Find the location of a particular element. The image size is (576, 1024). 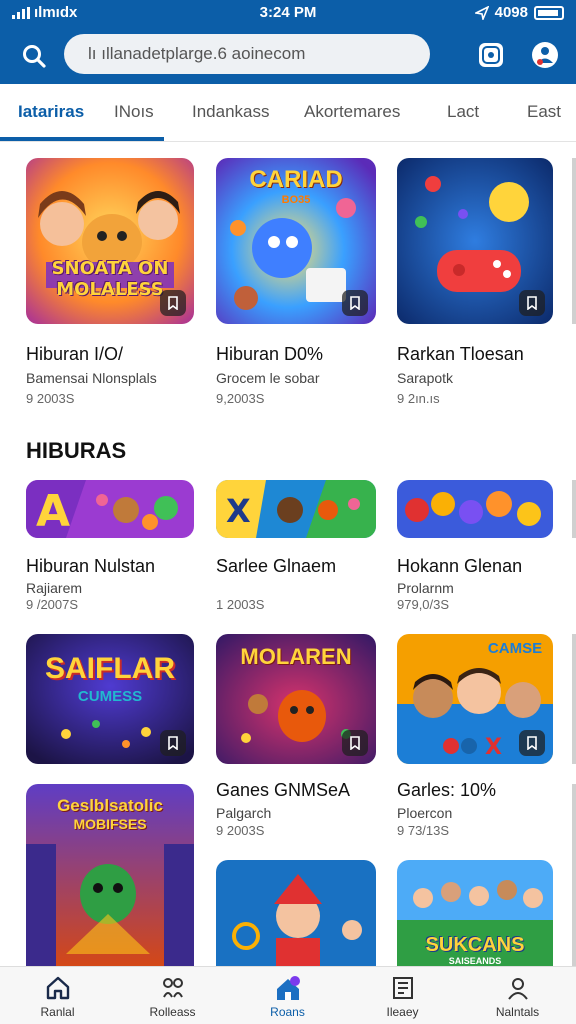

game-card: X CAMSE Garles: 10% Ploercon 9 73/13S is located at coordinates (475, 736).